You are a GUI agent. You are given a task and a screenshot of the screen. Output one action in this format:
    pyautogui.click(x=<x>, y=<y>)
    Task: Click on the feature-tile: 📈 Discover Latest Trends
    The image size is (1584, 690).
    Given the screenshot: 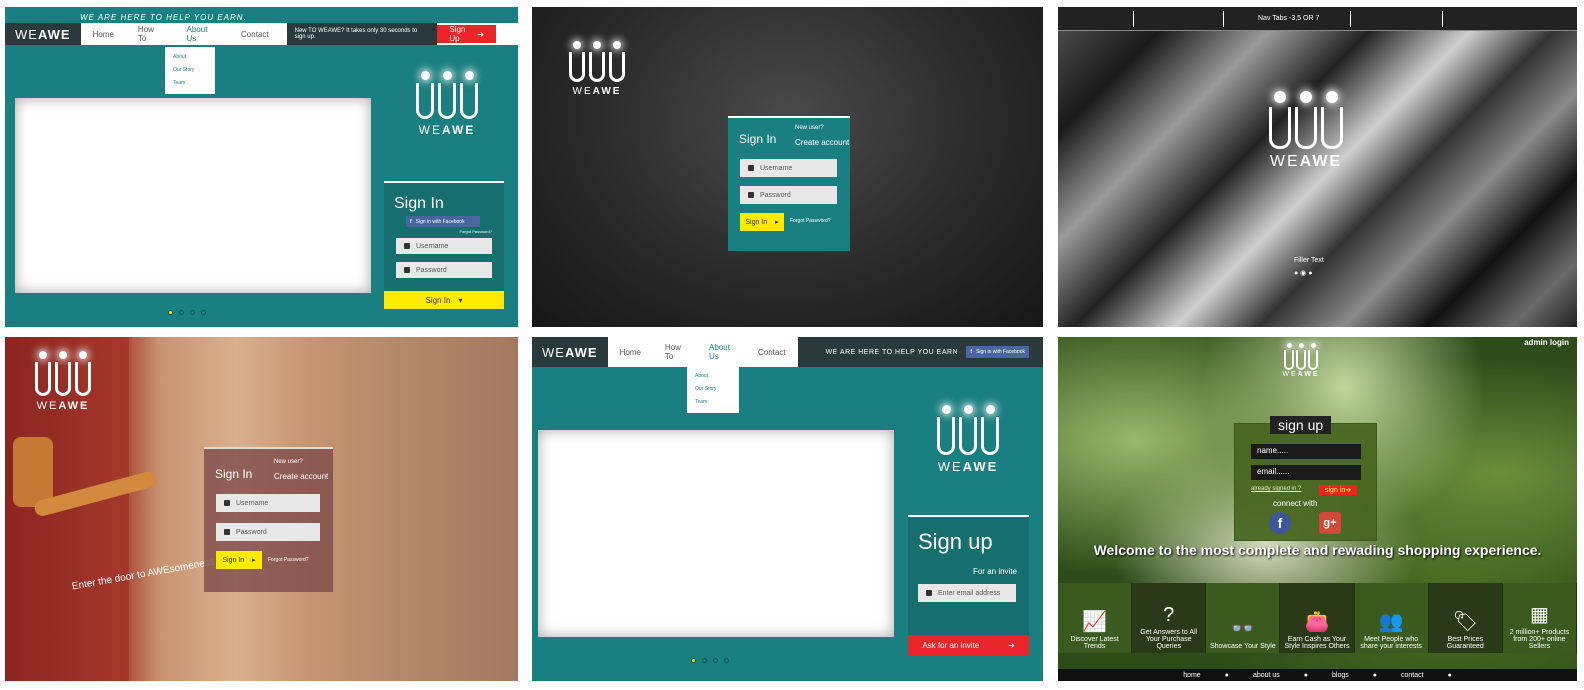 What is the action you would take?
    pyautogui.click(x=1095, y=618)
    